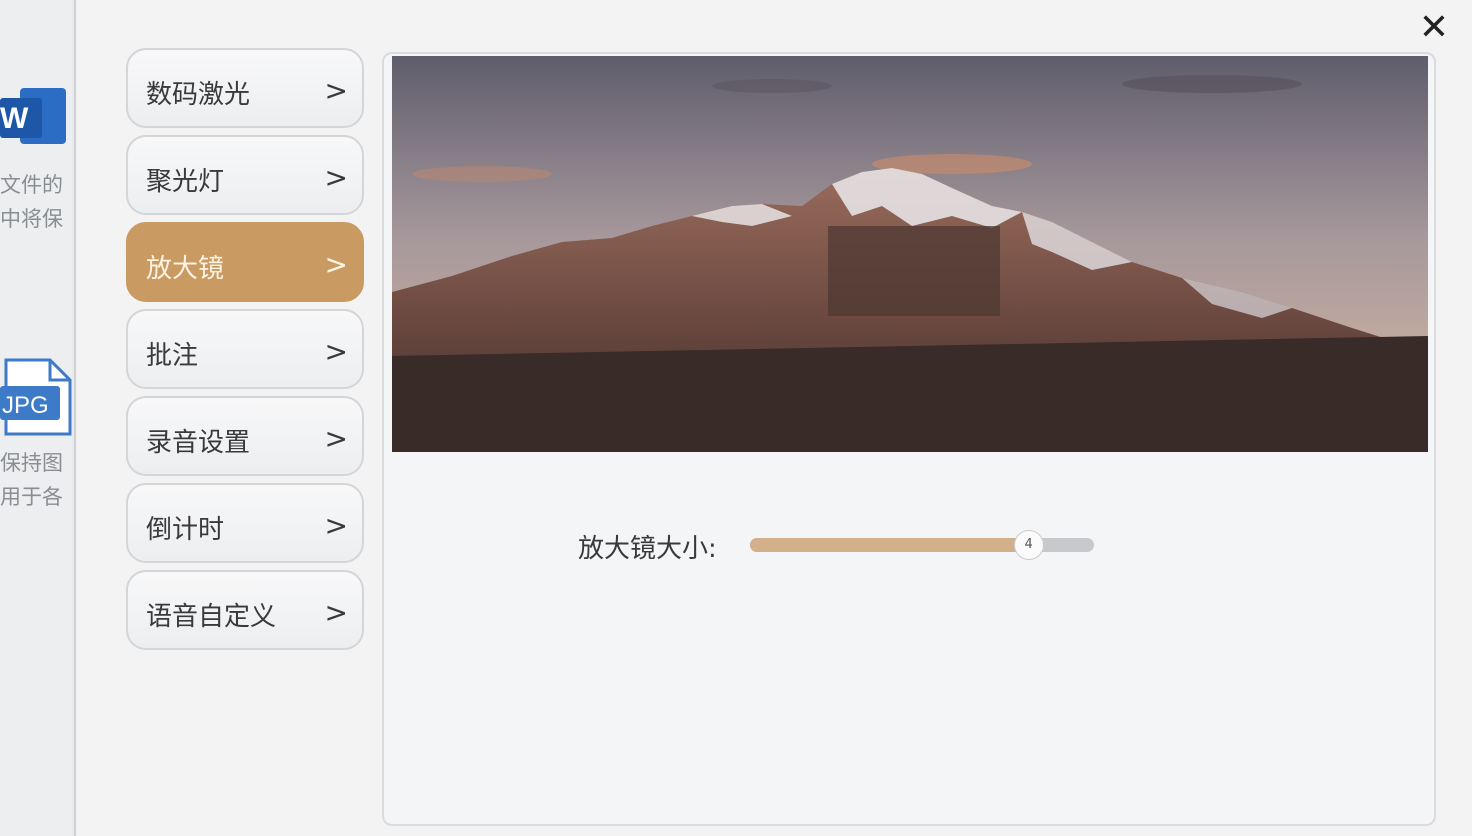 Image resolution: width=1472 pixels, height=836 pixels. What do you see at coordinates (1028, 545) in the screenshot?
I see `slider-thumb: 4` at bounding box center [1028, 545].